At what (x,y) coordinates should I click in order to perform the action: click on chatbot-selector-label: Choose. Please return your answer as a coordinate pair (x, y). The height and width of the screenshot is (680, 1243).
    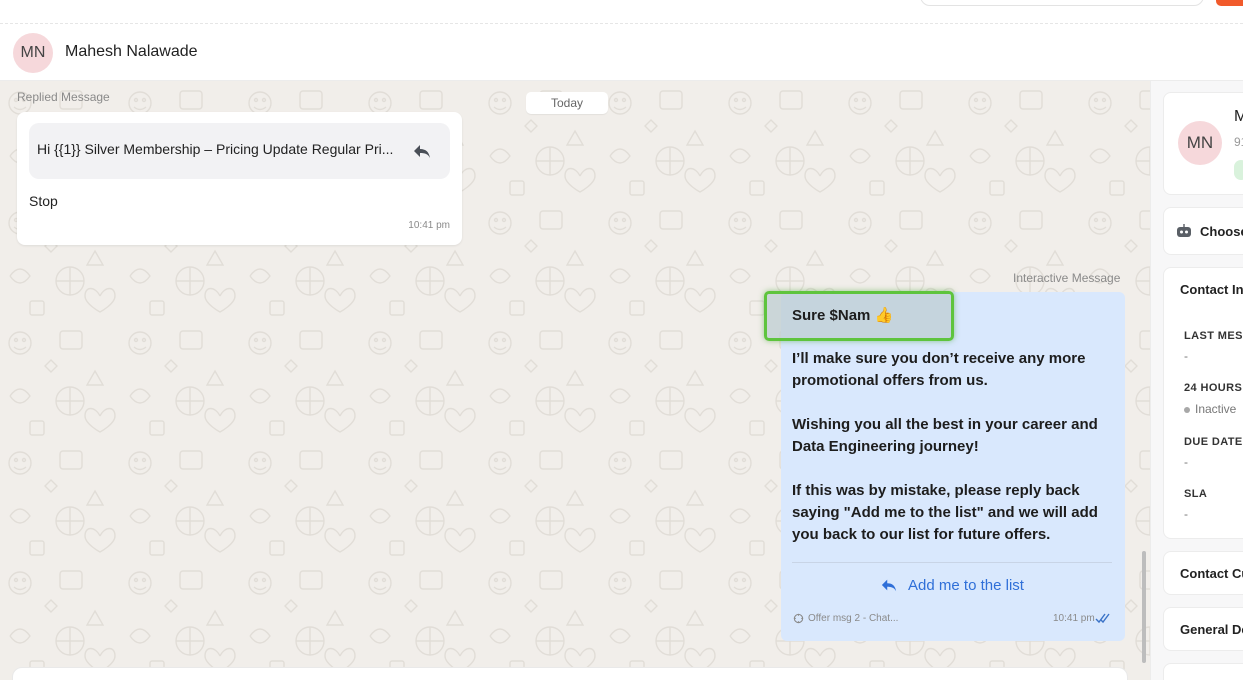
    Looking at the image, I should click on (1221, 231).